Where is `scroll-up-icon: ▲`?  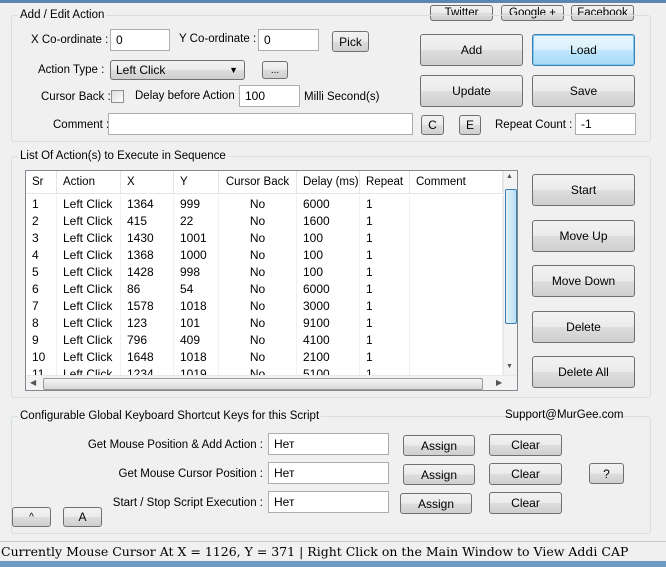
scroll-up-icon: ▲ is located at coordinates (509, 176).